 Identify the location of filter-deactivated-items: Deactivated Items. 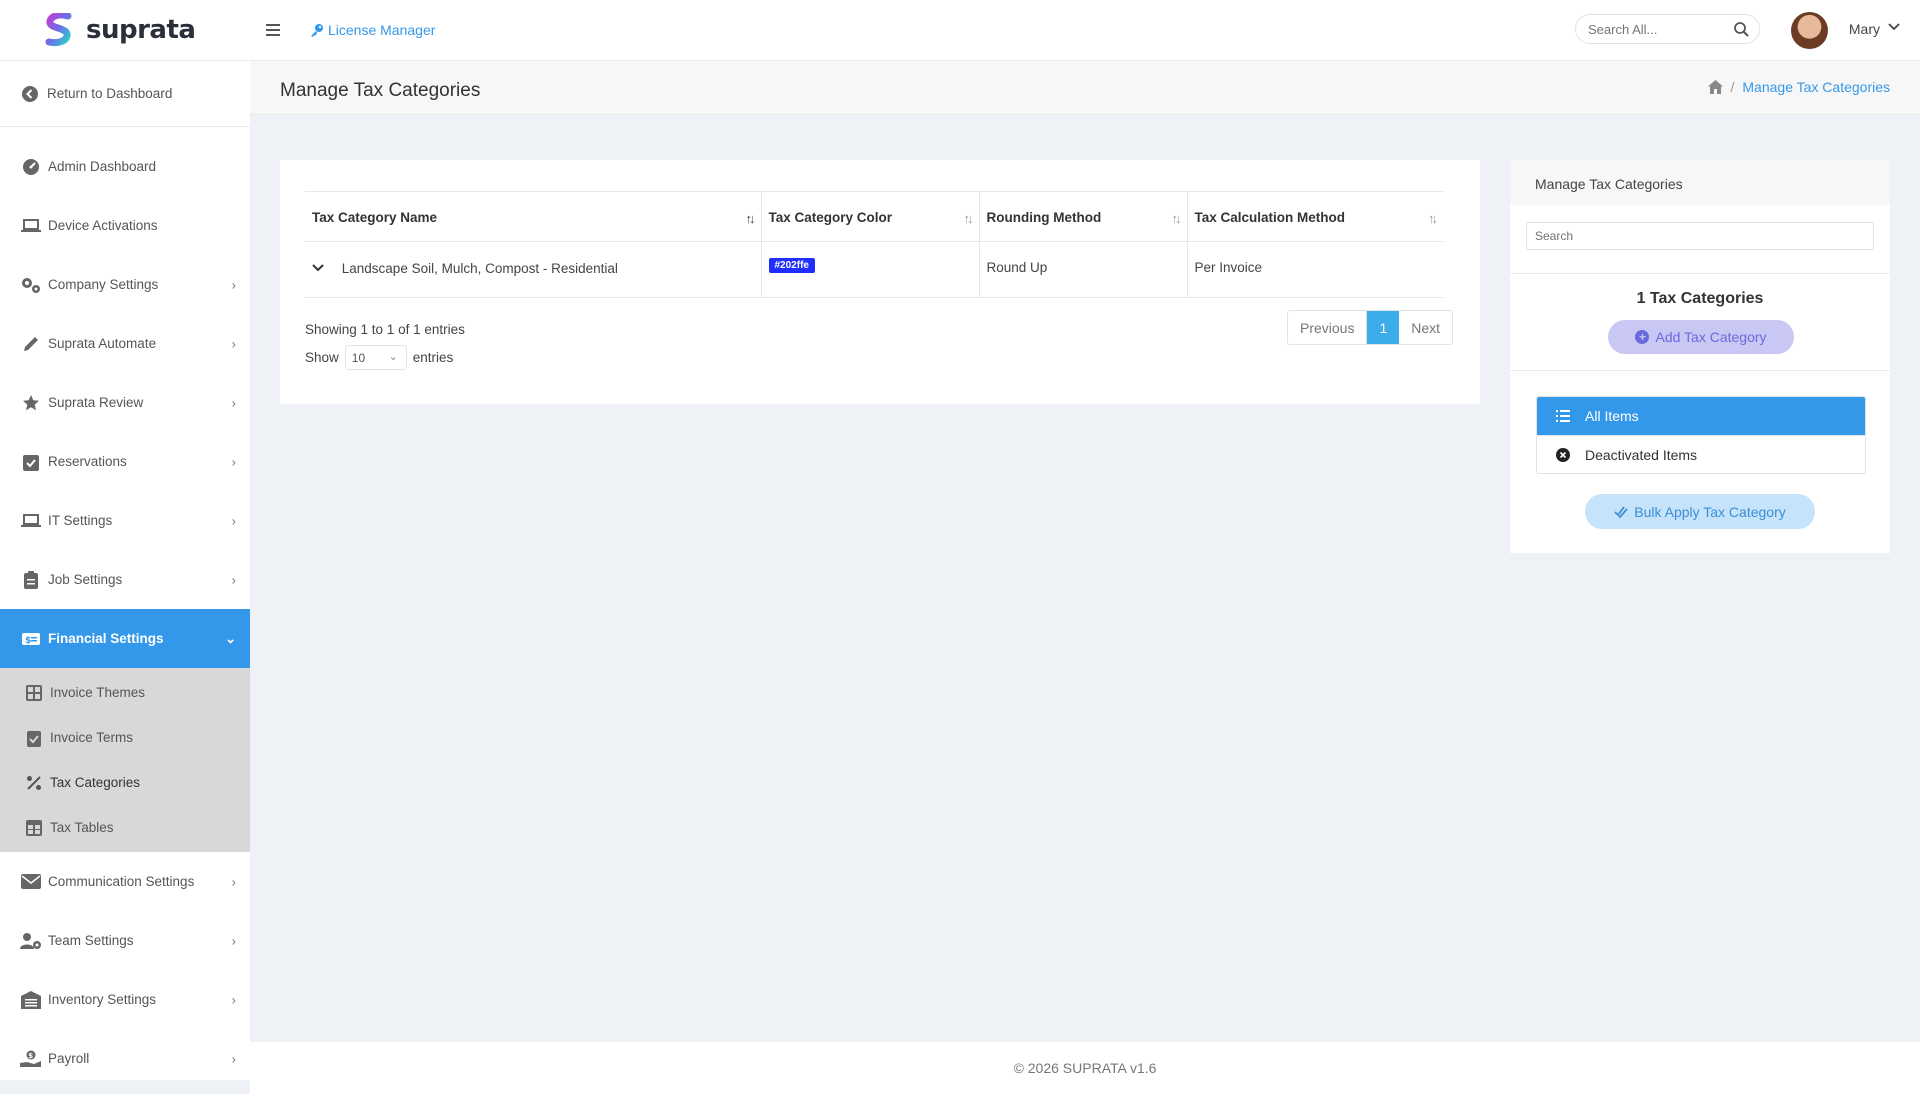
(1701, 454).